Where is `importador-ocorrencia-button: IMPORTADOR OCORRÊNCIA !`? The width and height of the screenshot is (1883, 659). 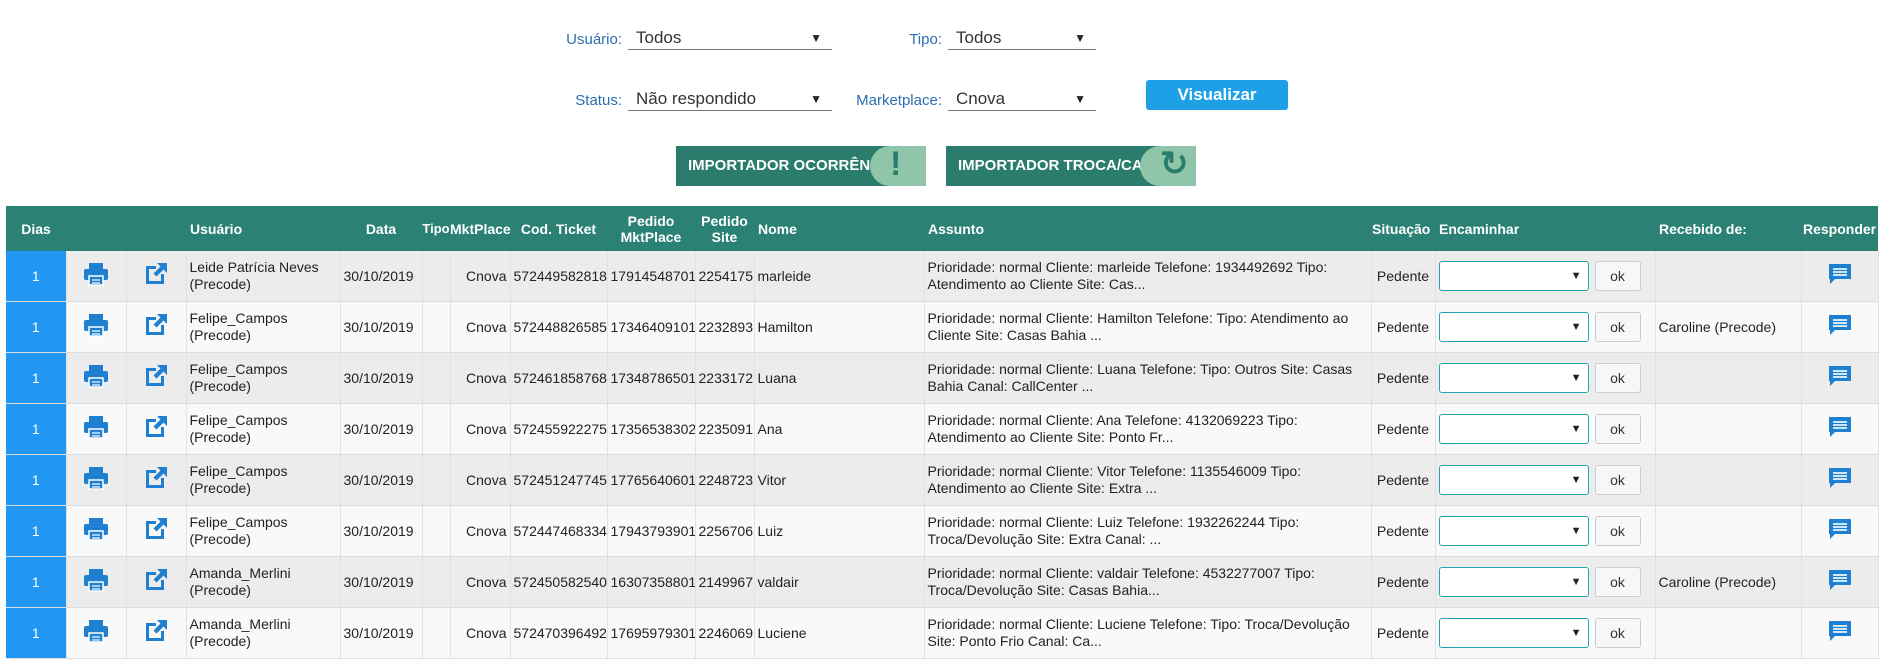
importador-ocorrencia-button: IMPORTADOR OCORRÊNCIA ! is located at coordinates (801, 166).